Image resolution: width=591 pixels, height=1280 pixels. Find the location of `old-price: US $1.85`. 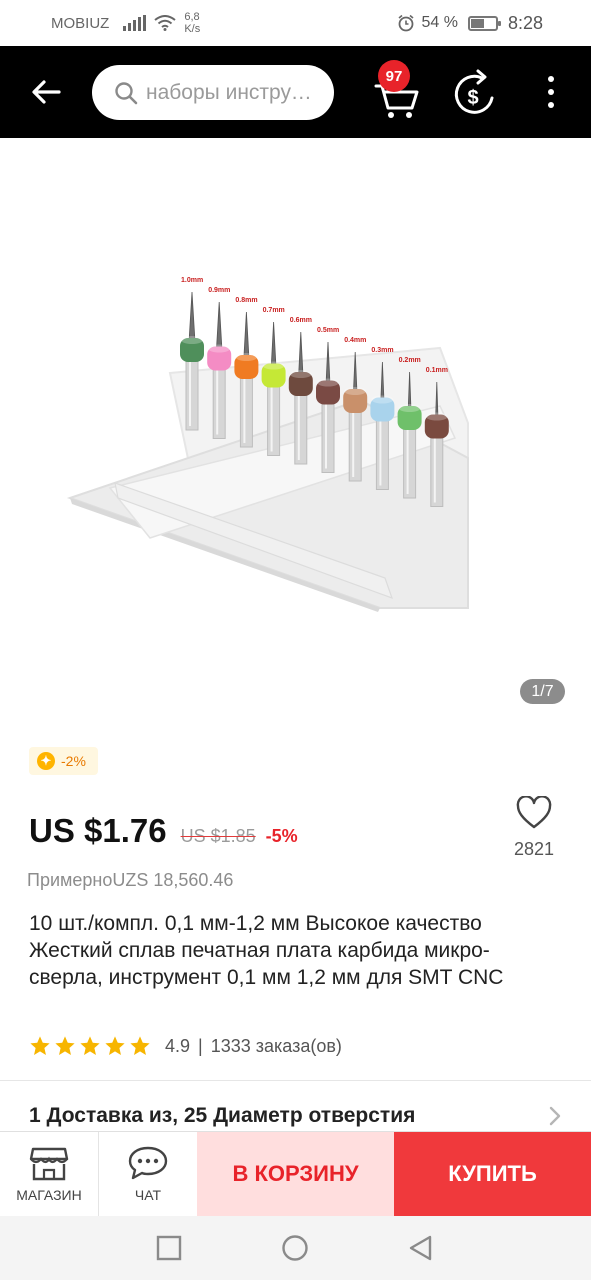

old-price: US $1.85 is located at coordinates (218, 836).